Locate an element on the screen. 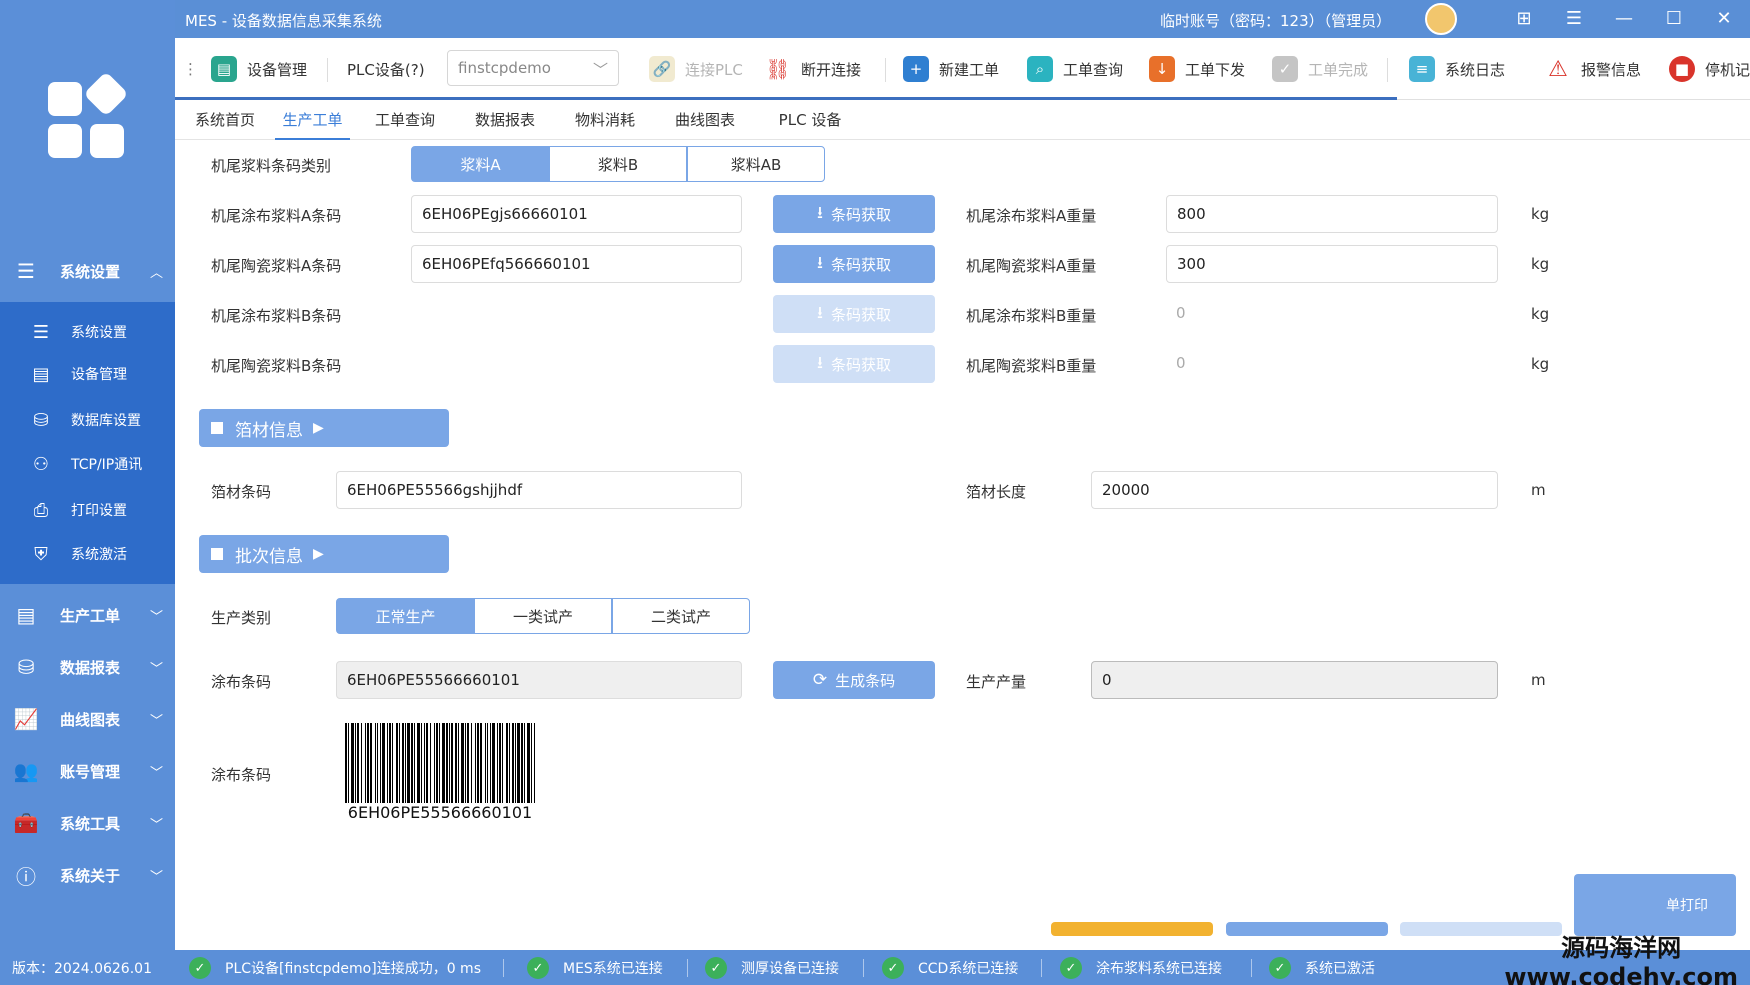 The width and height of the screenshot is (1750, 985). device-management-label: 设备管理 is located at coordinates (277, 69).